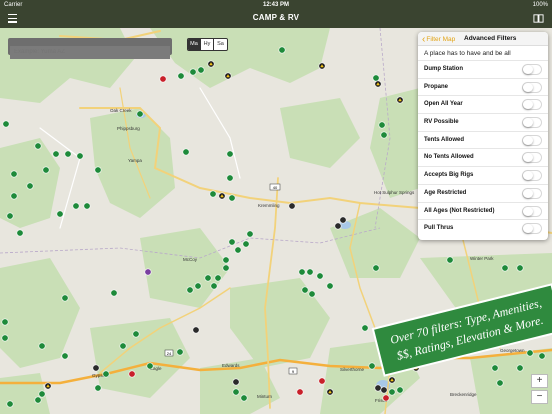 This screenshot has height=414, width=552. What do you see at coordinates (483, 139) in the screenshot?
I see `filter-row-tents-allowed: Tents Allowed` at bounding box center [483, 139].